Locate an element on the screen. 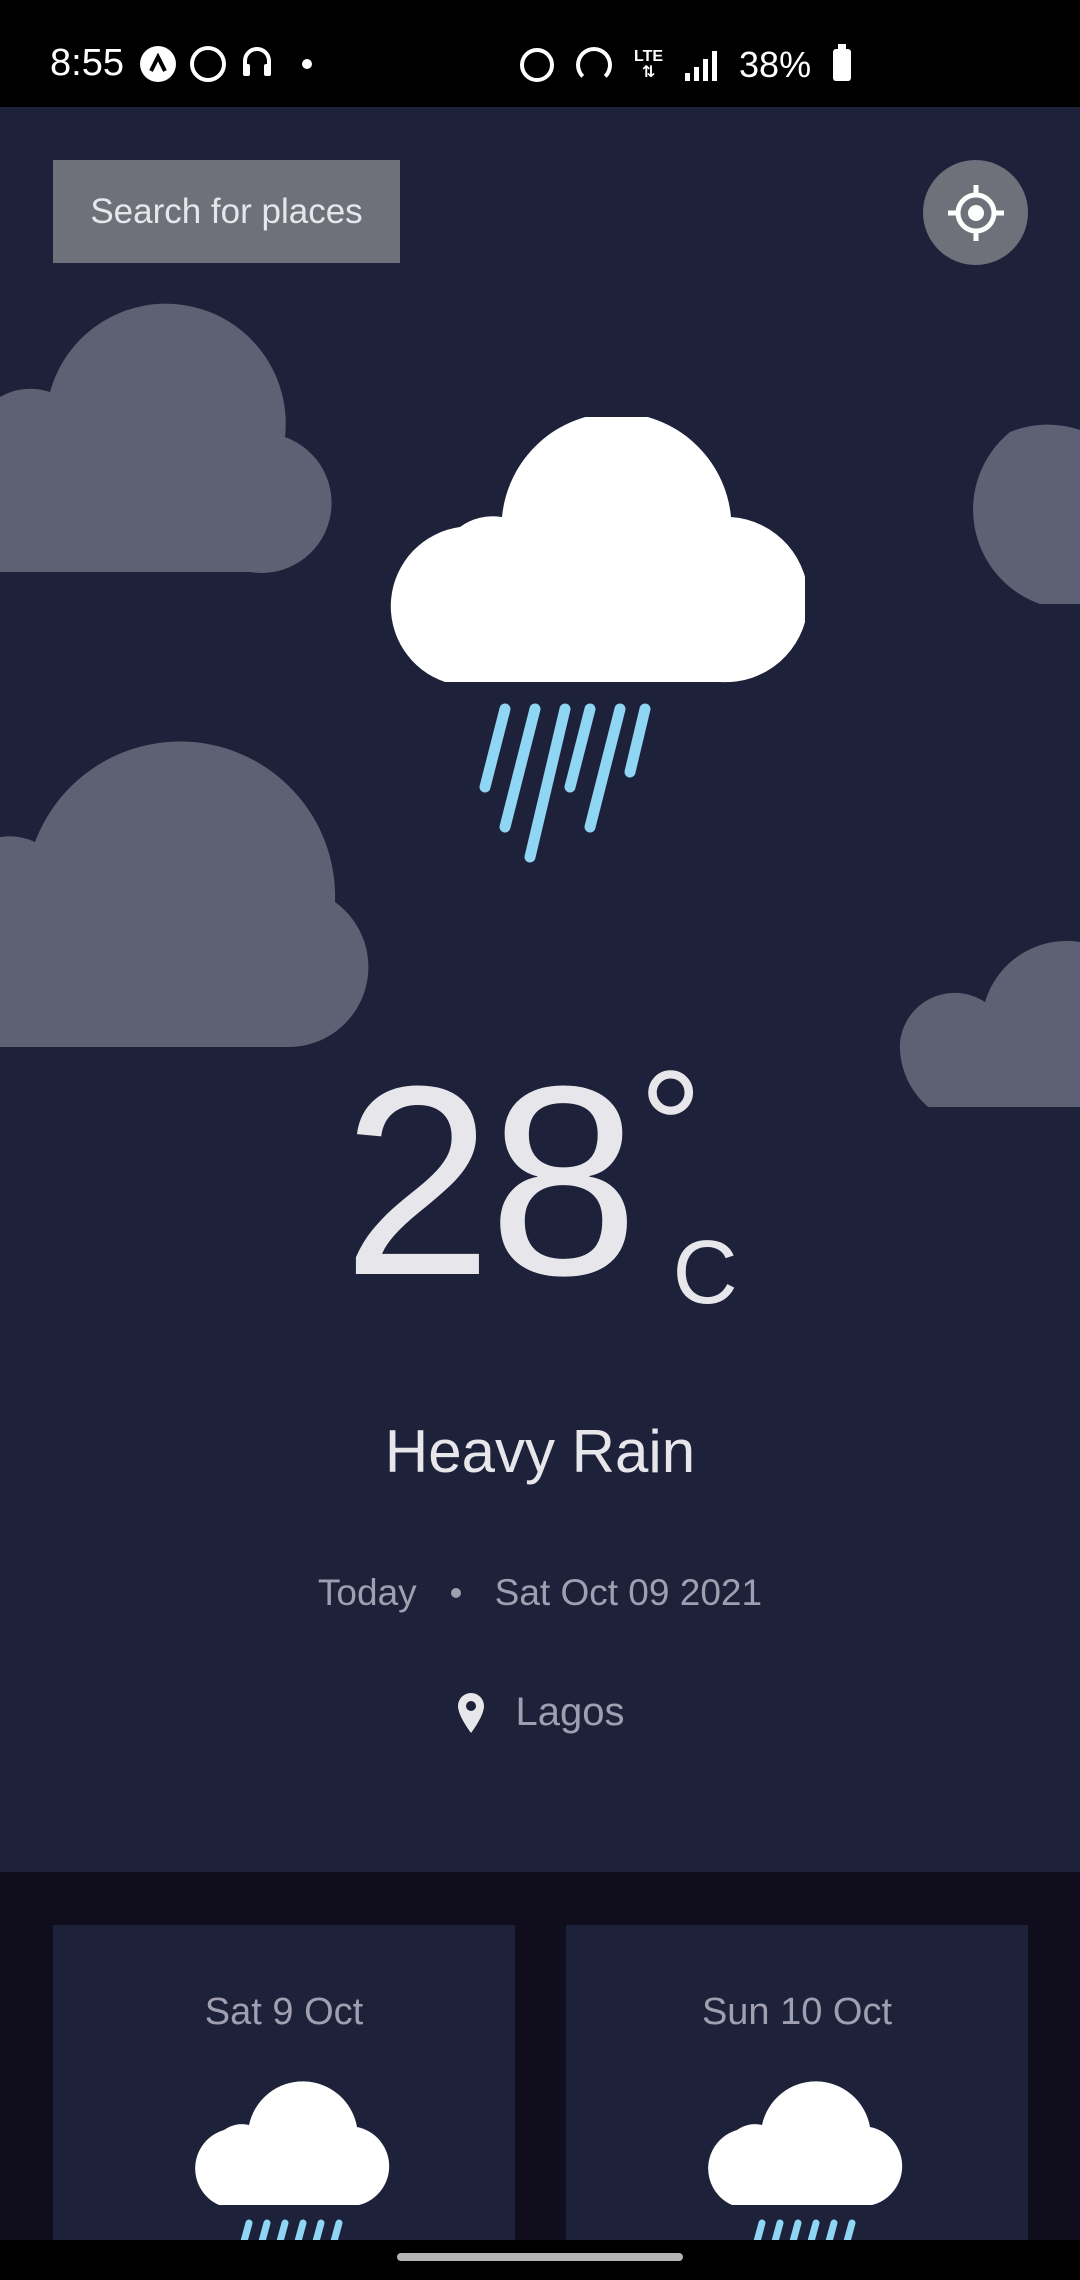 The image size is (1080, 2280). today-label: Today is located at coordinates (367, 1592).